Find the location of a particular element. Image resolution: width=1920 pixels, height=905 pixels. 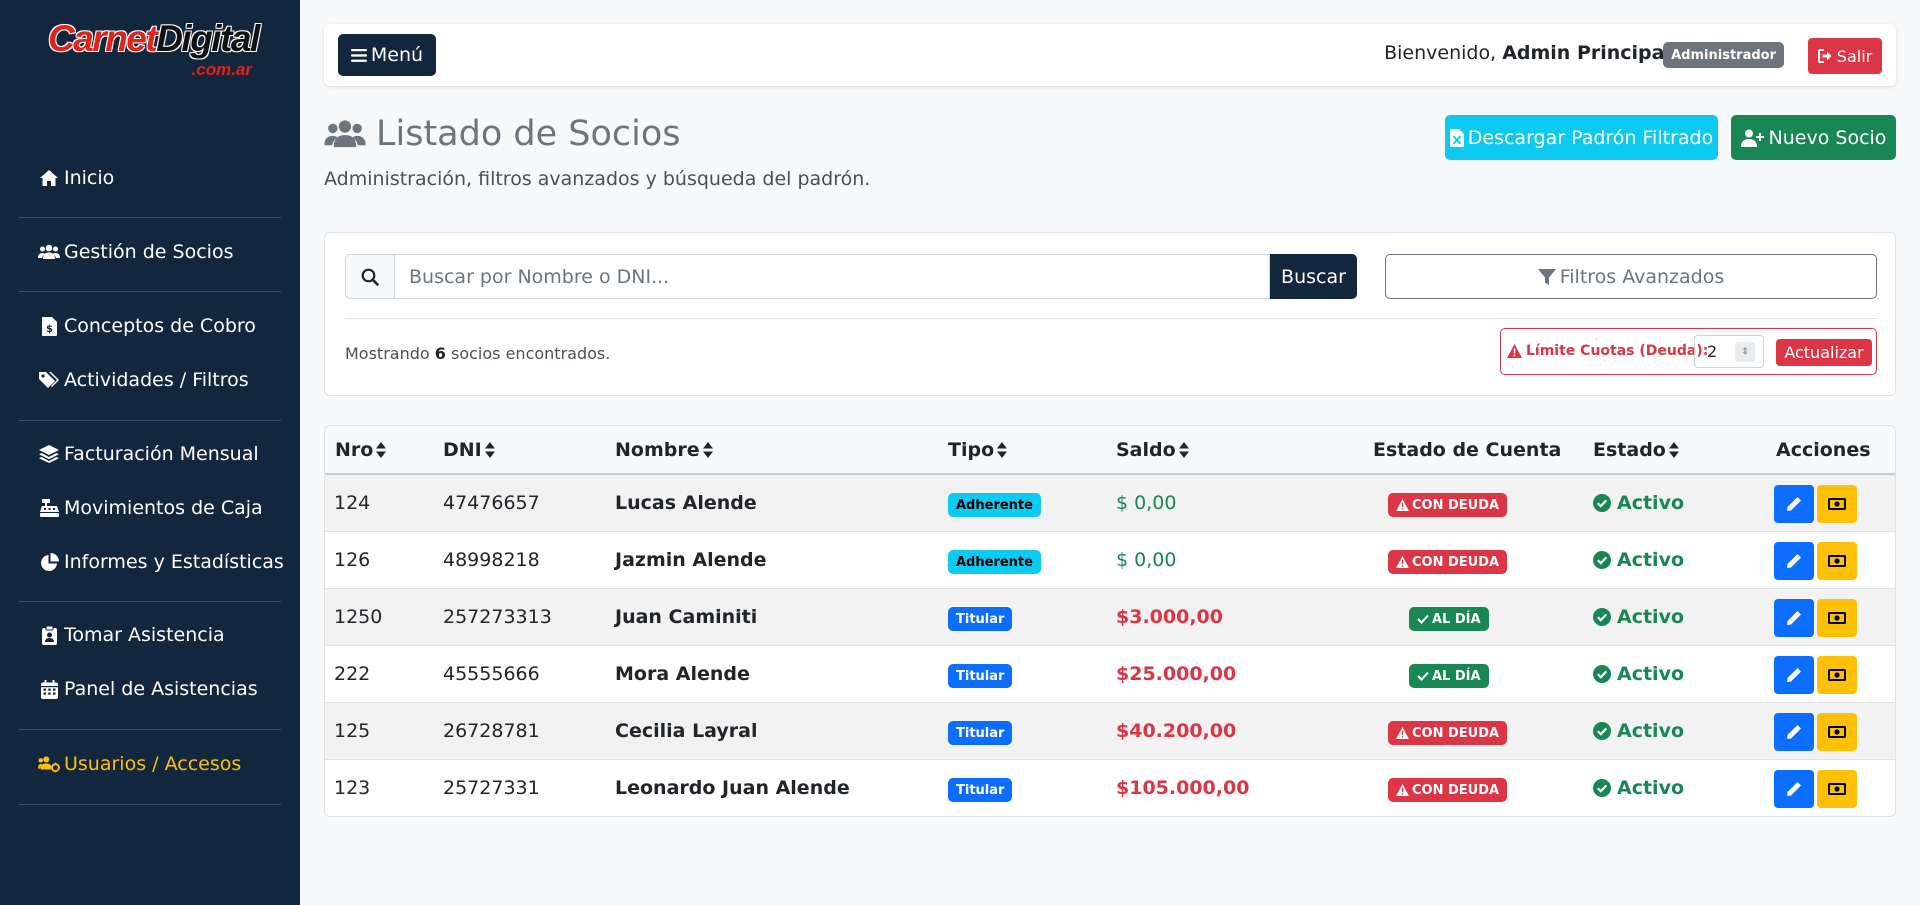

sidebar-item-tomar-asistencia: Tomar Asistencia is located at coordinates (131, 635).